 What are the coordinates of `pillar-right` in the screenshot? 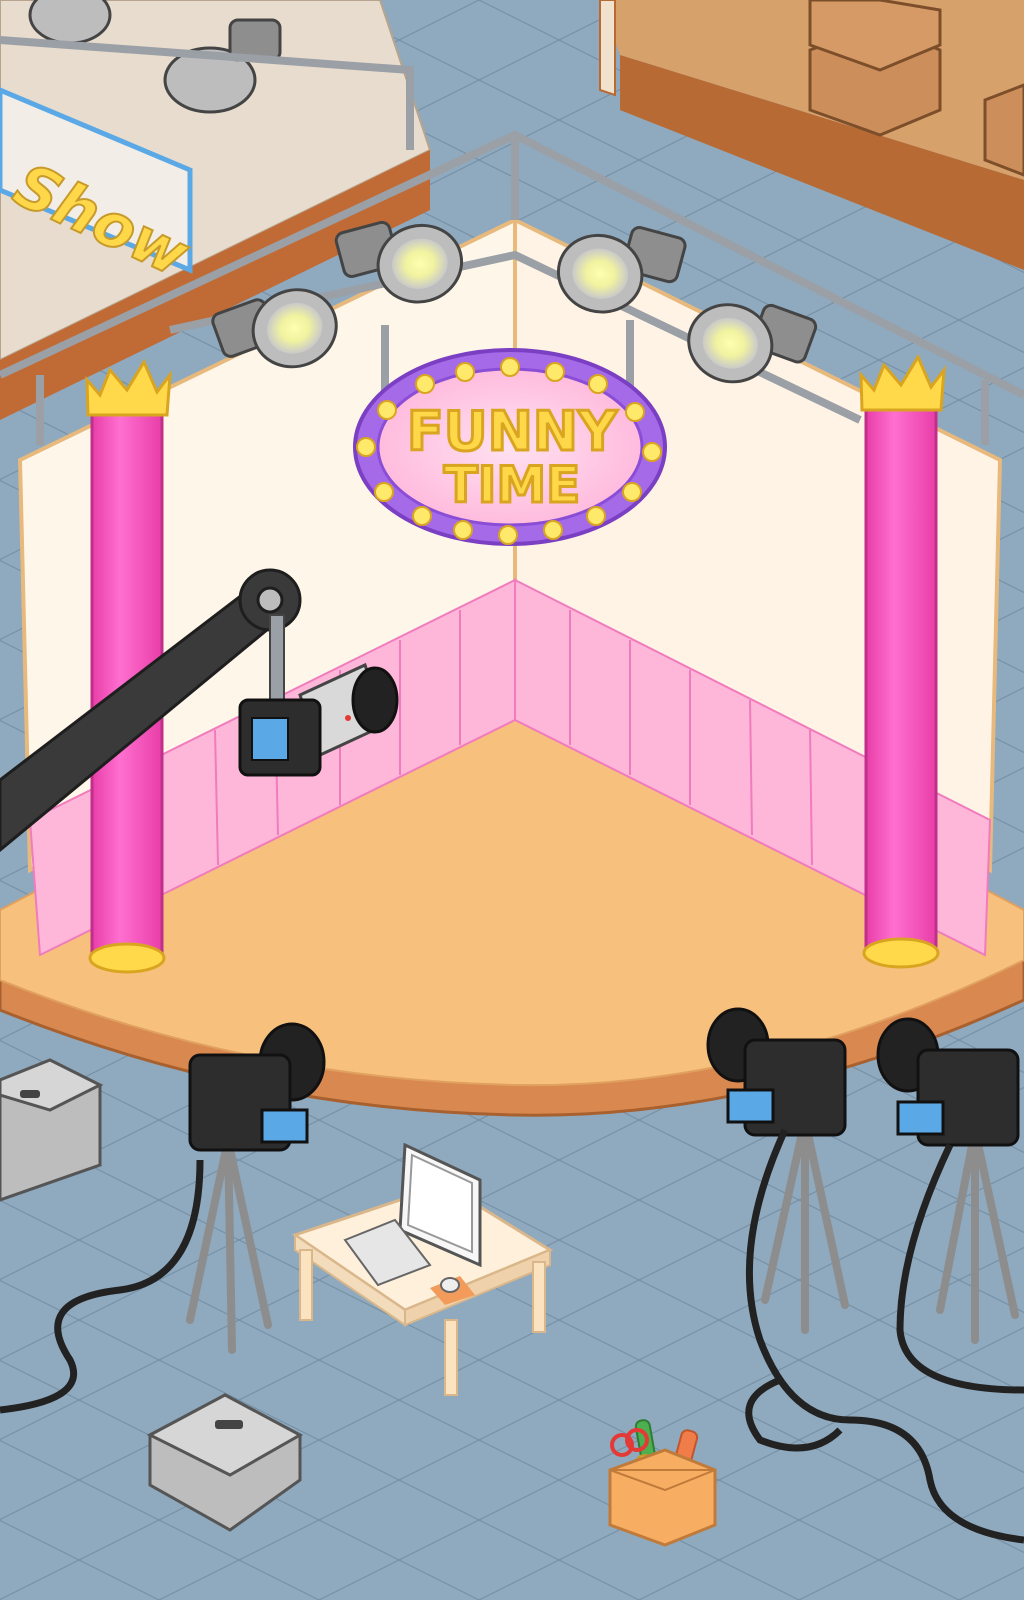 It's located at (902, 661).